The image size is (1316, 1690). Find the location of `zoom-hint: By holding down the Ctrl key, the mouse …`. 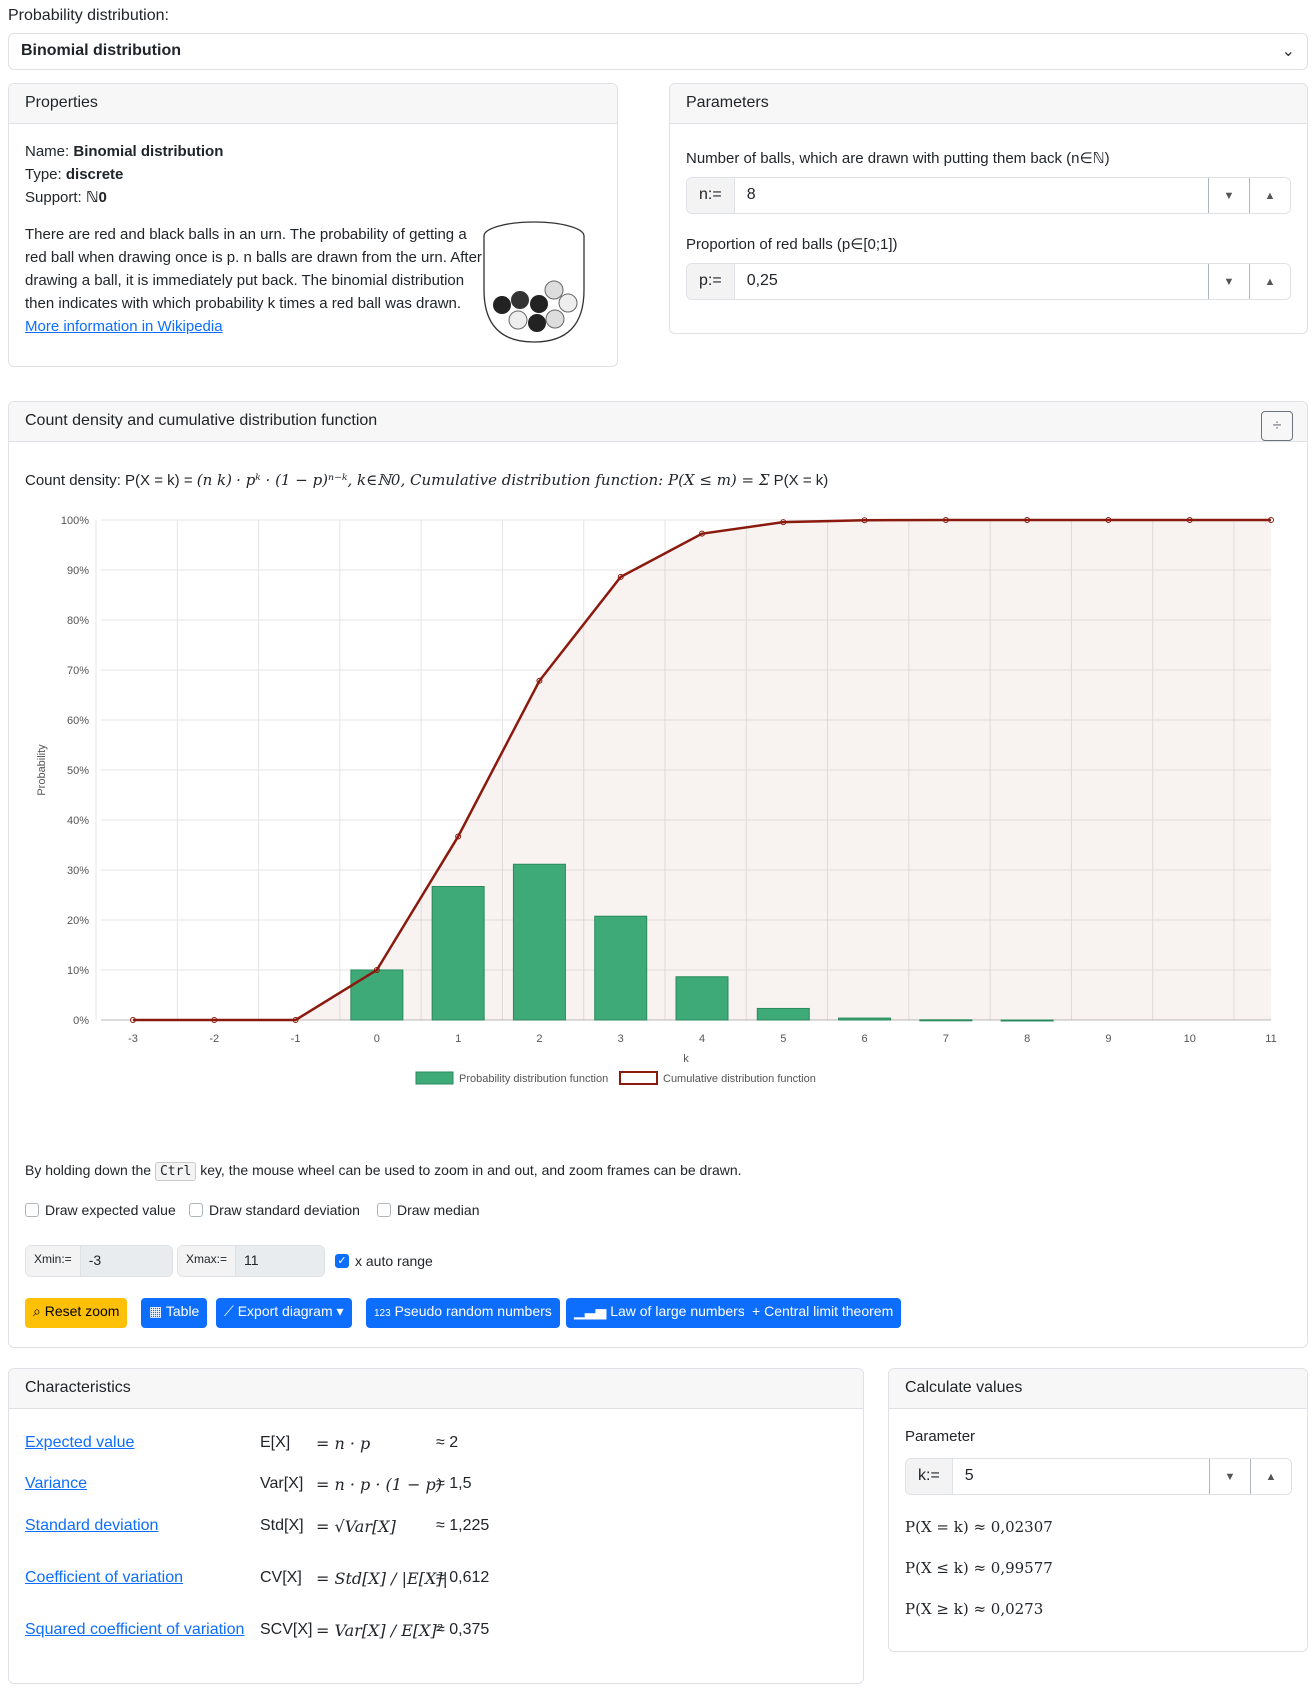

zoom-hint: By holding down the Ctrl key, the mouse … is located at coordinates (383, 1171).